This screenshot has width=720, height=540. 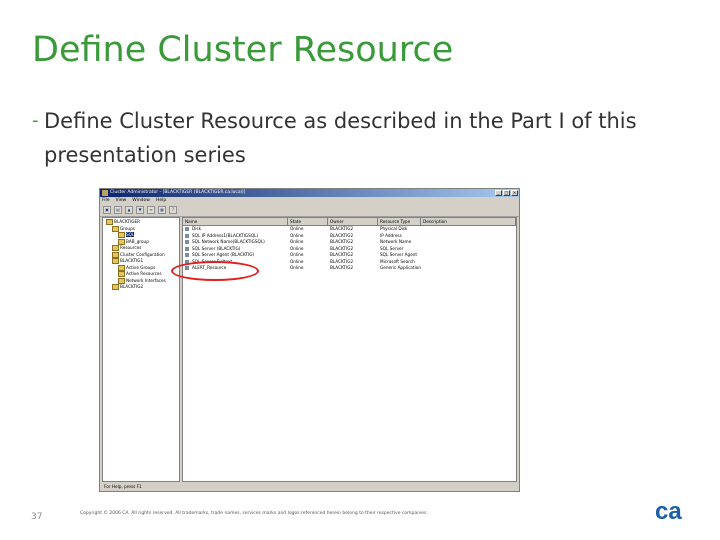 What do you see at coordinates (342, 267) in the screenshot?
I see `cell-owner: BLACKTIG2` at bounding box center [342, 267].